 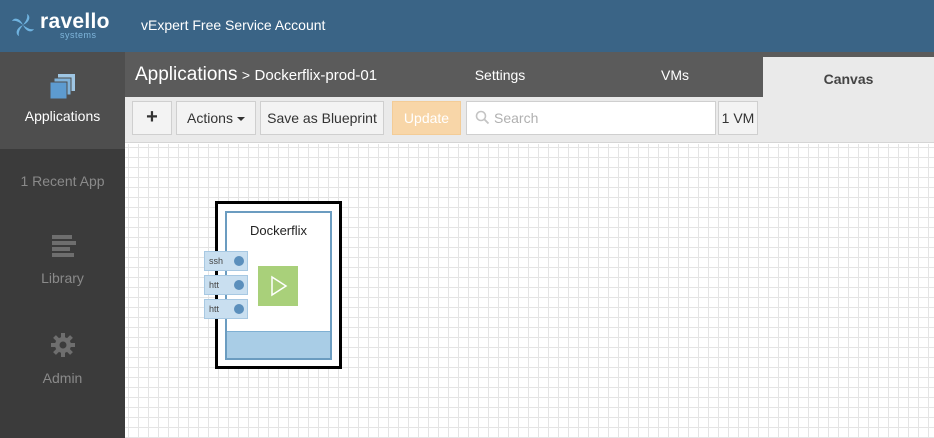 I want to click on library-icon, so click(x=63, y=246).